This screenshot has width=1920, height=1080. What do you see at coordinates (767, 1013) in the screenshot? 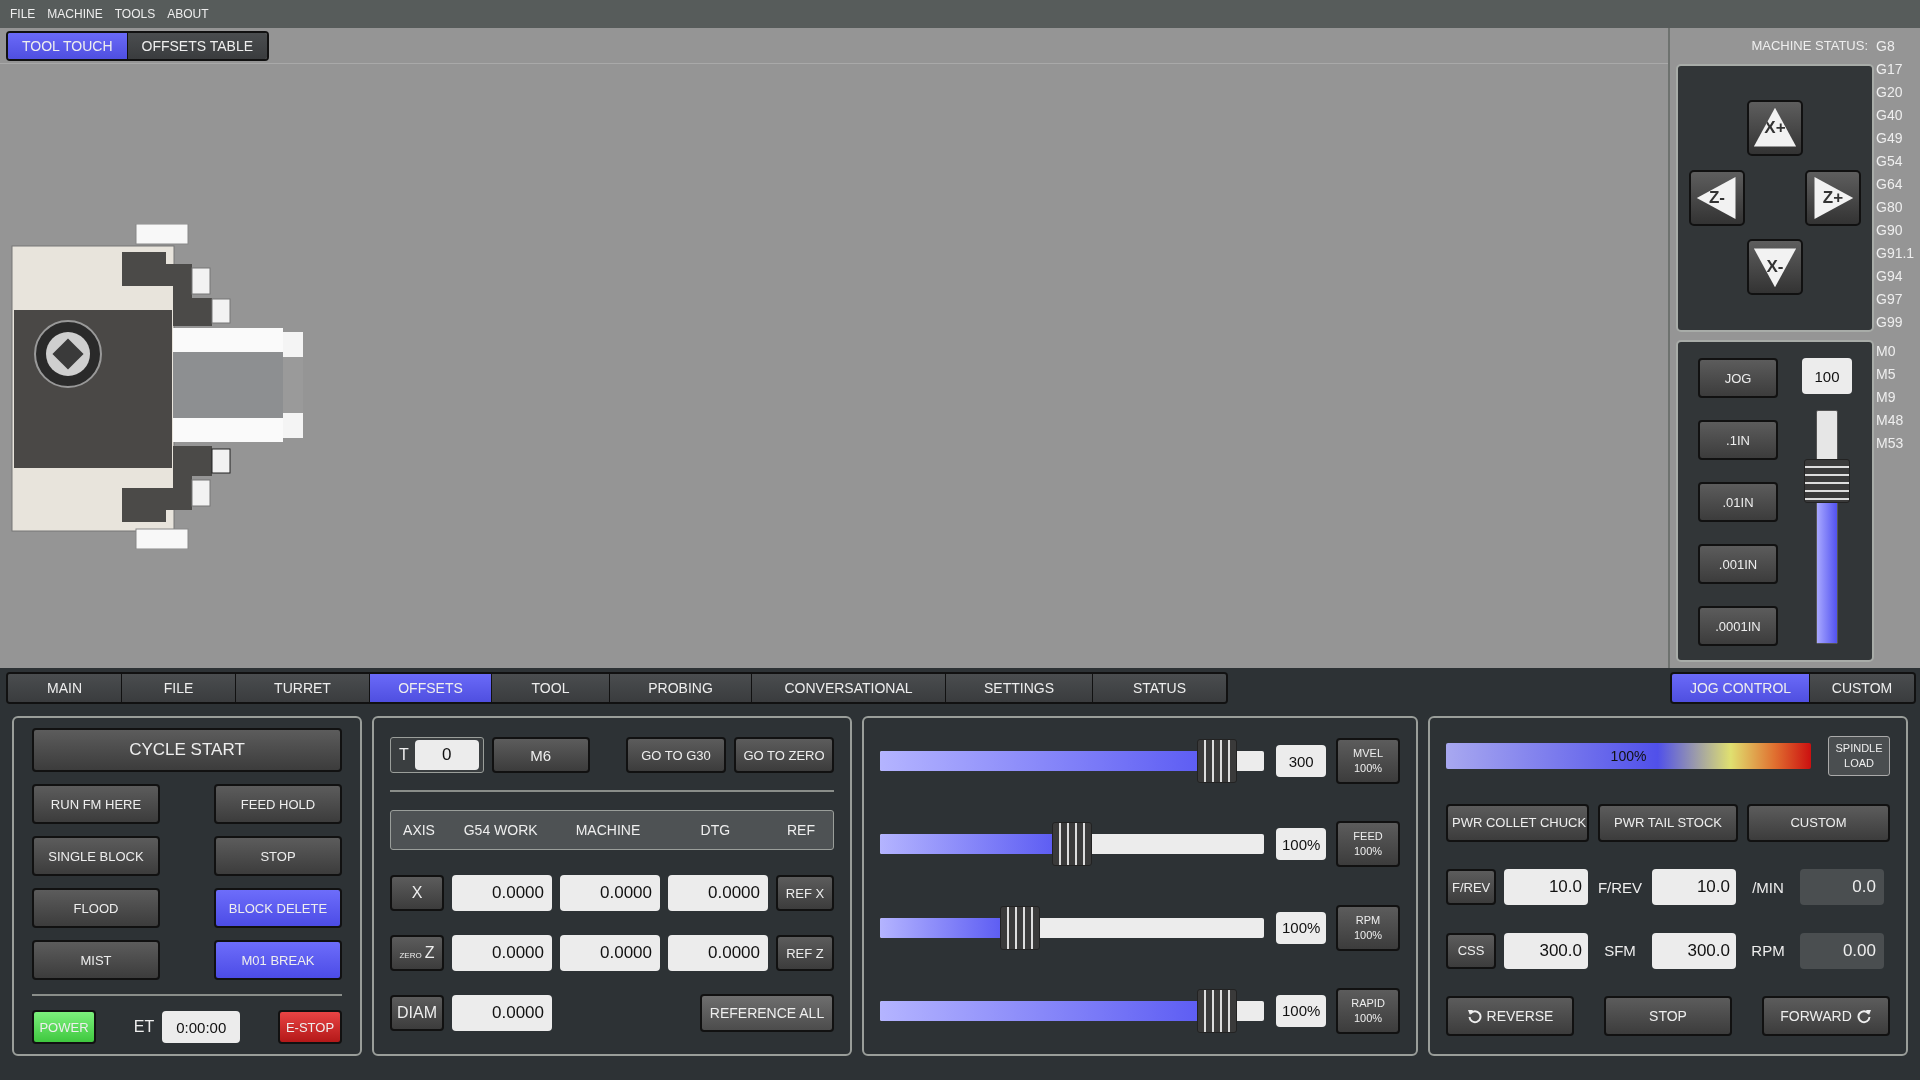
I see `reference-all-button: REFERENCE ALL` at bounding box center [767, 1013].